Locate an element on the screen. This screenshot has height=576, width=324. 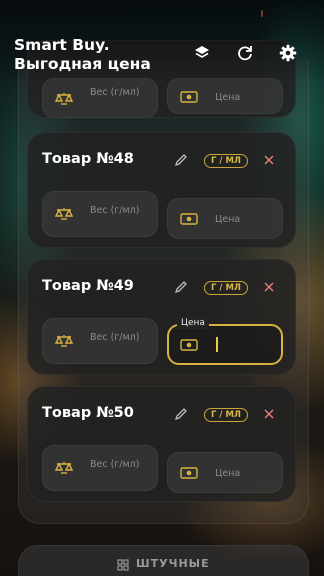
refresh-button is located at coordinates (245, 53).